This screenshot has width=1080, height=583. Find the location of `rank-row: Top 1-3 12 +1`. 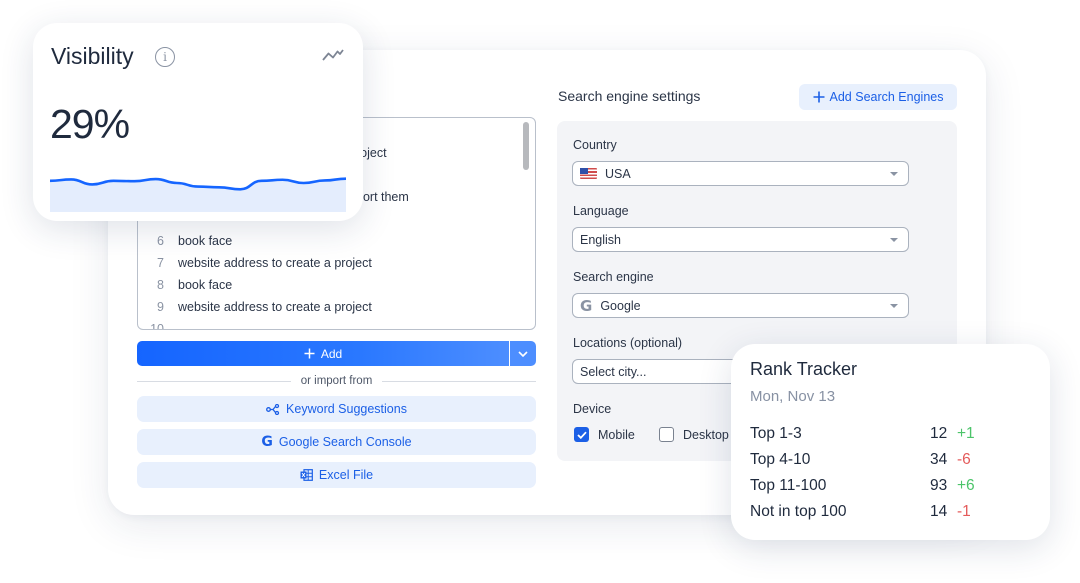

rank-row: Top 1-3 12 +1 is located at coordinates (895, 436).